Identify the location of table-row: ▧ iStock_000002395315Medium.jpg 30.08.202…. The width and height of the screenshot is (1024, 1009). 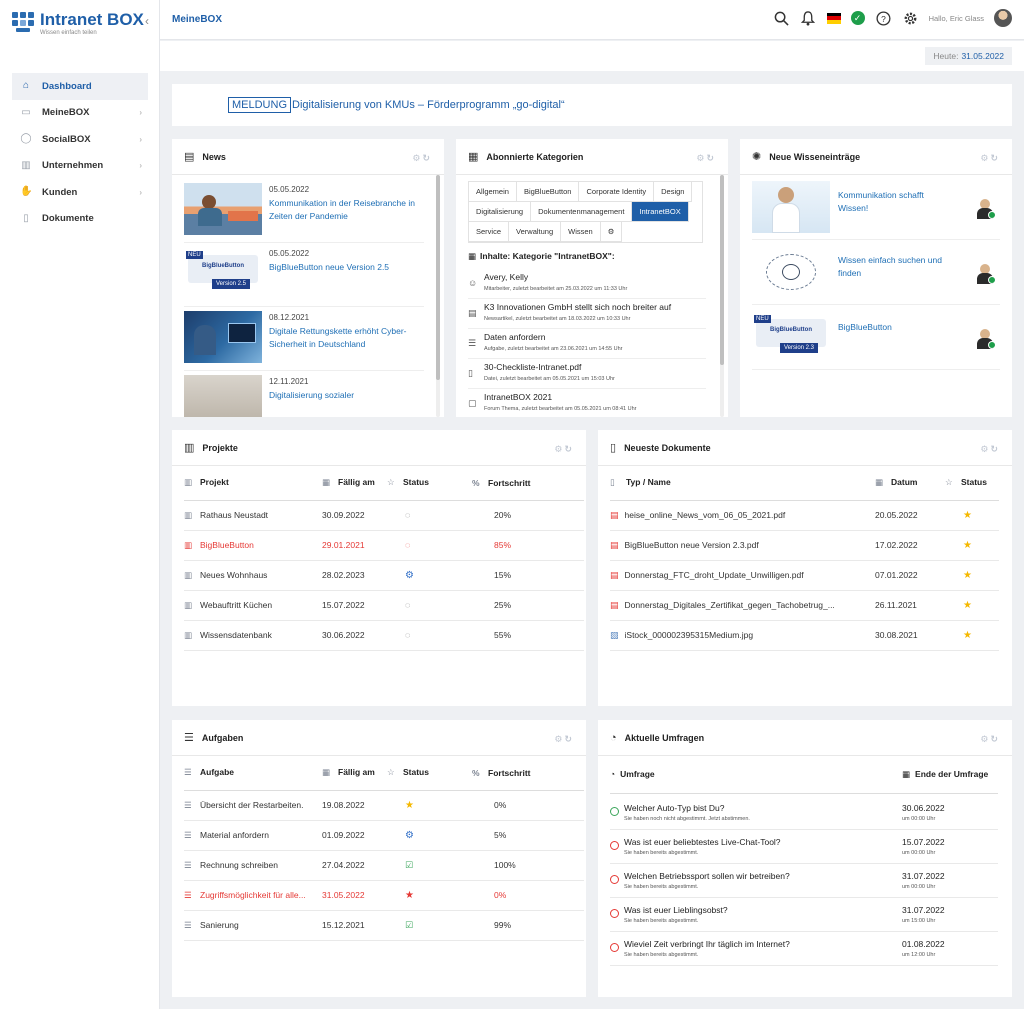
(804, 635).